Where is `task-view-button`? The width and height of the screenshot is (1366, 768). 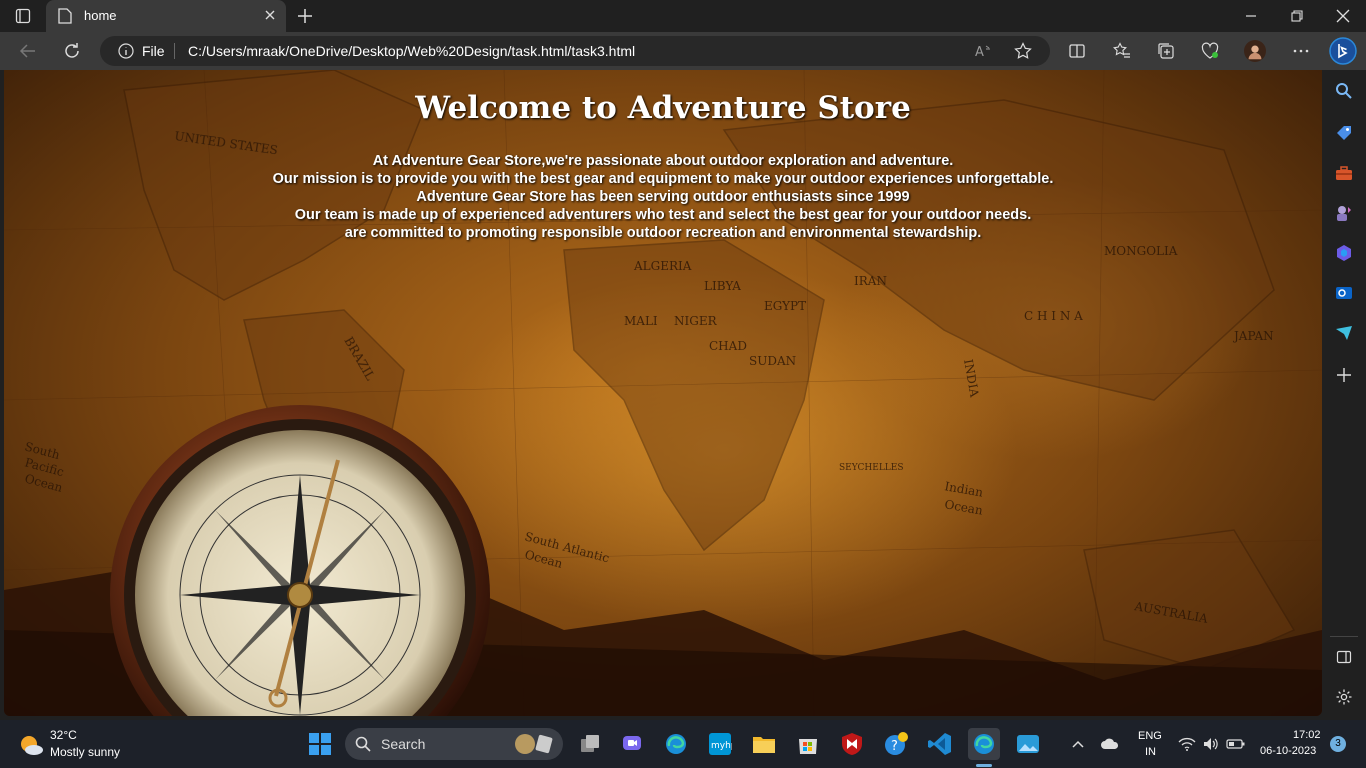
task-view-button is located at coordinates (590, 744).